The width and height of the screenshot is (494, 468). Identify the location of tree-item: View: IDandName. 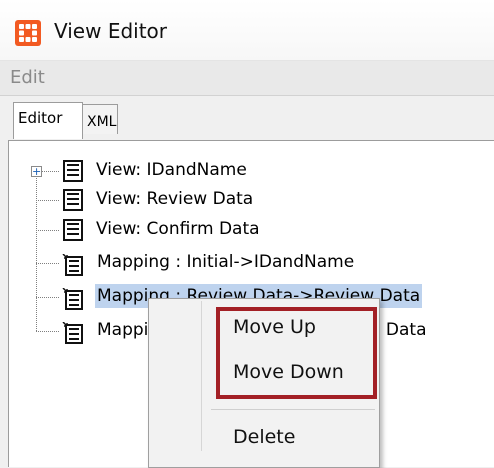
(249, 171).